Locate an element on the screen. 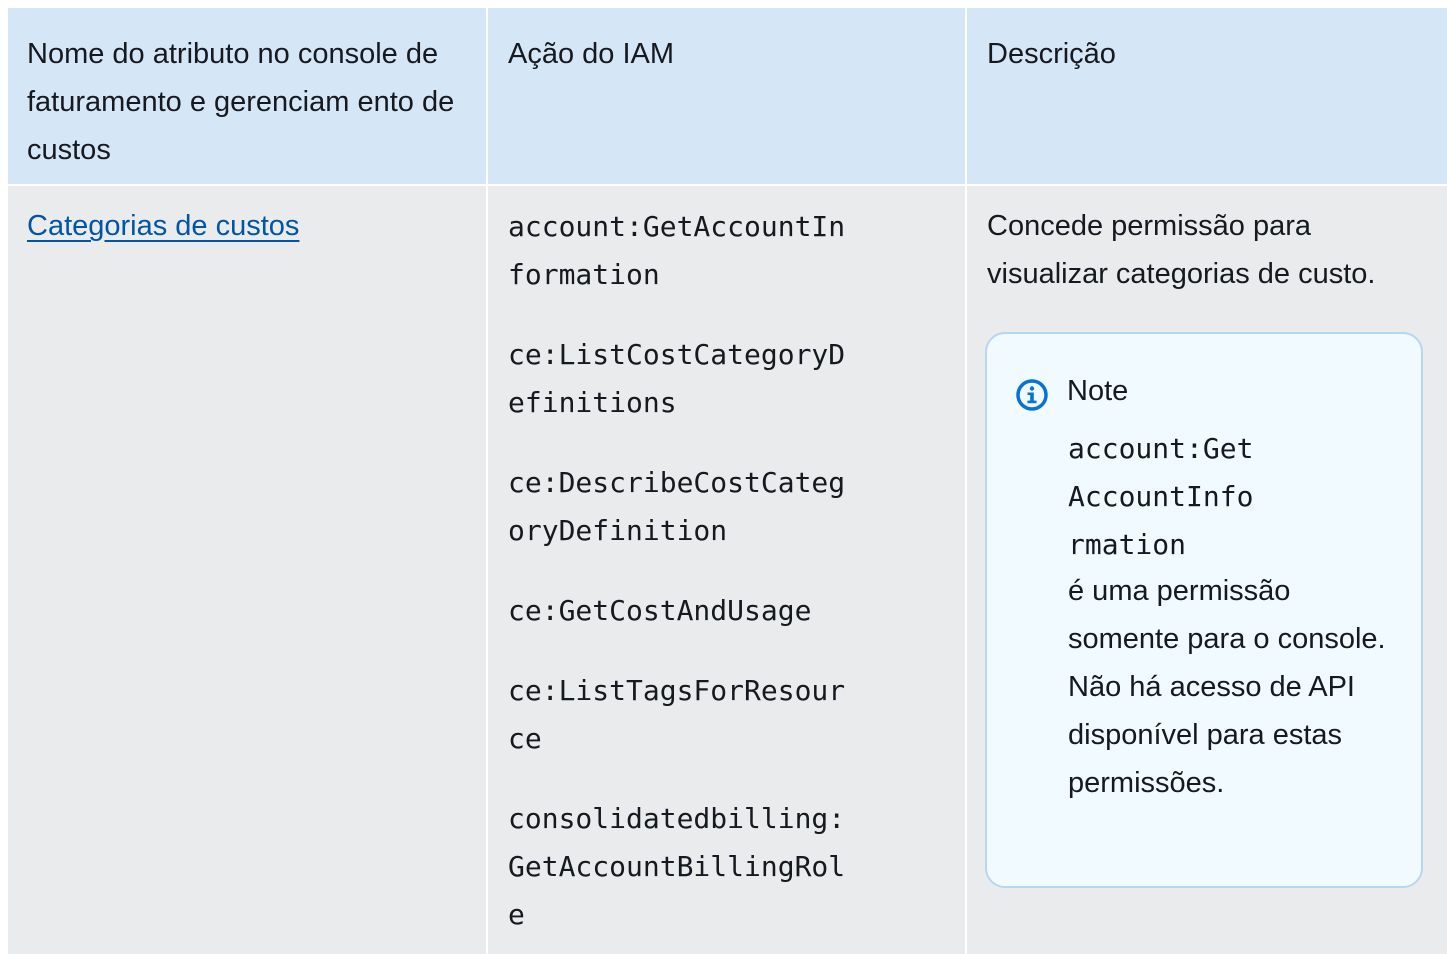  header-description: Descrição is located at coordinates (1051, 54).